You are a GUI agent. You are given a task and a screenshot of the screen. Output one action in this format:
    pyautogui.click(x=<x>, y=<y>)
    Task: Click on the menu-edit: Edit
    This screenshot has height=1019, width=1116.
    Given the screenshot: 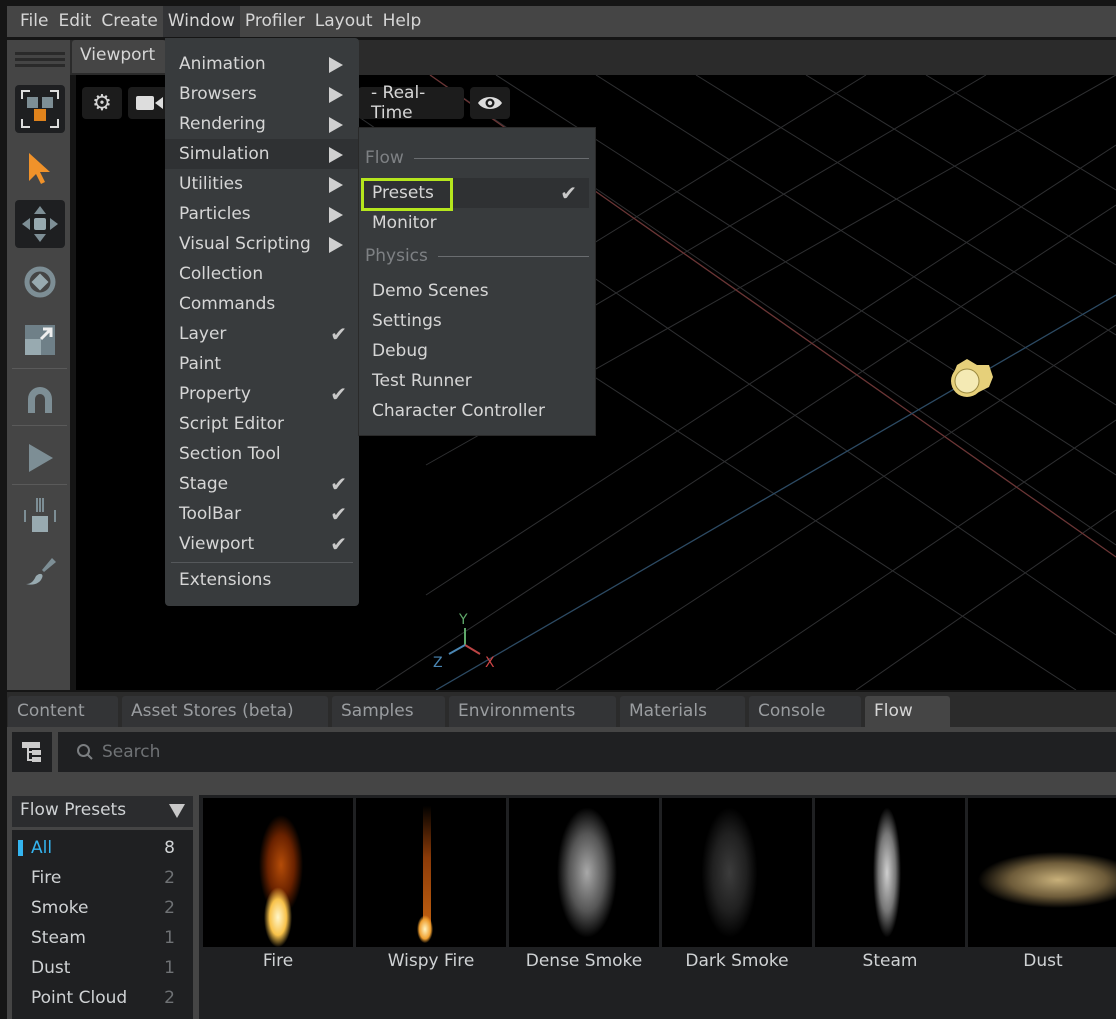 What is the action you would take?
    pyautogui.click(x=74, y=21)
    